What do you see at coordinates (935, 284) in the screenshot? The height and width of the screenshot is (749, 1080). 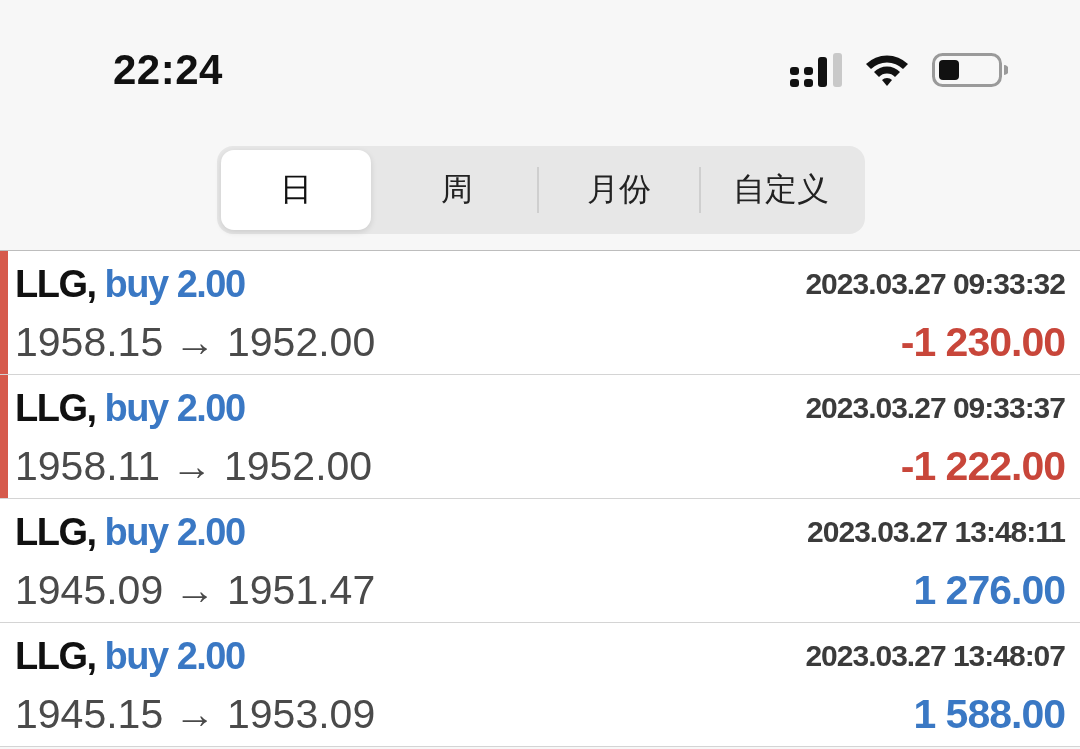 I see `trade-time: 2023.03.27 09:33:32` at bounding box center [935, 284].